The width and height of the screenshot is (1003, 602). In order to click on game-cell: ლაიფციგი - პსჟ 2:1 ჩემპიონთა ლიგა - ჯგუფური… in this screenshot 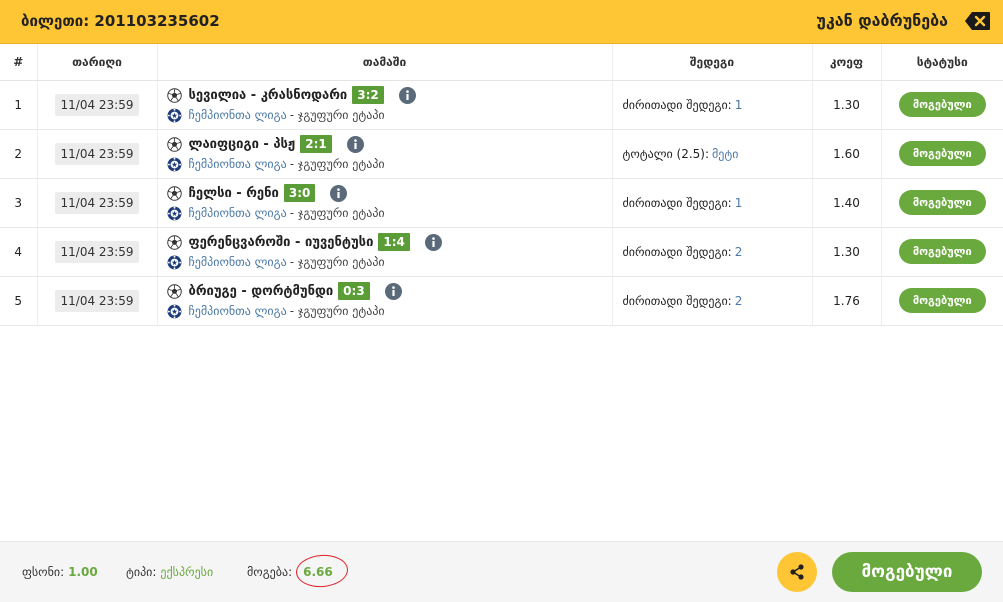, I will do `click(384, 154)`.